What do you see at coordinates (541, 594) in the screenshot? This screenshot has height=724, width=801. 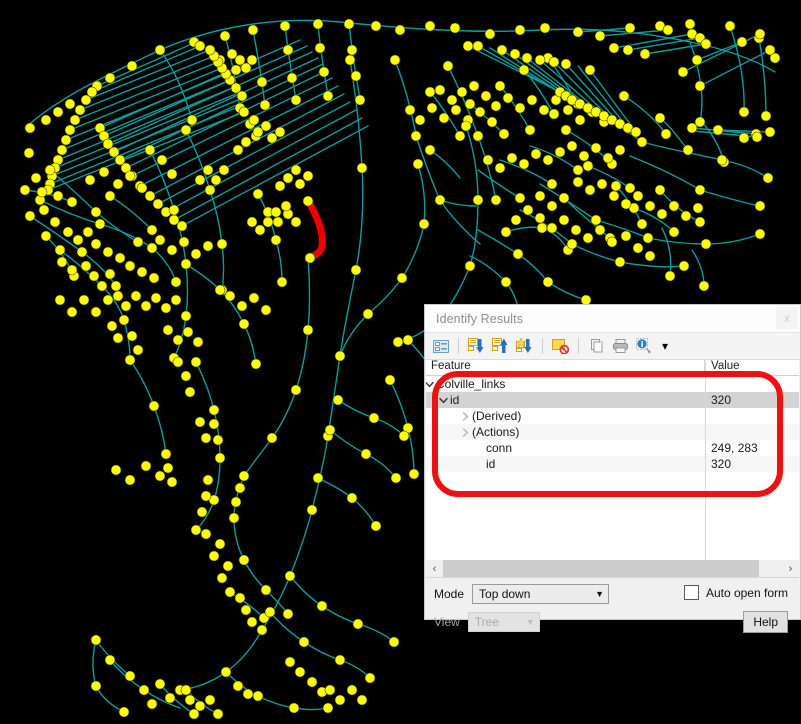 I see `mode-dropdown: Top down ▼` at bounding box center [541, 594].